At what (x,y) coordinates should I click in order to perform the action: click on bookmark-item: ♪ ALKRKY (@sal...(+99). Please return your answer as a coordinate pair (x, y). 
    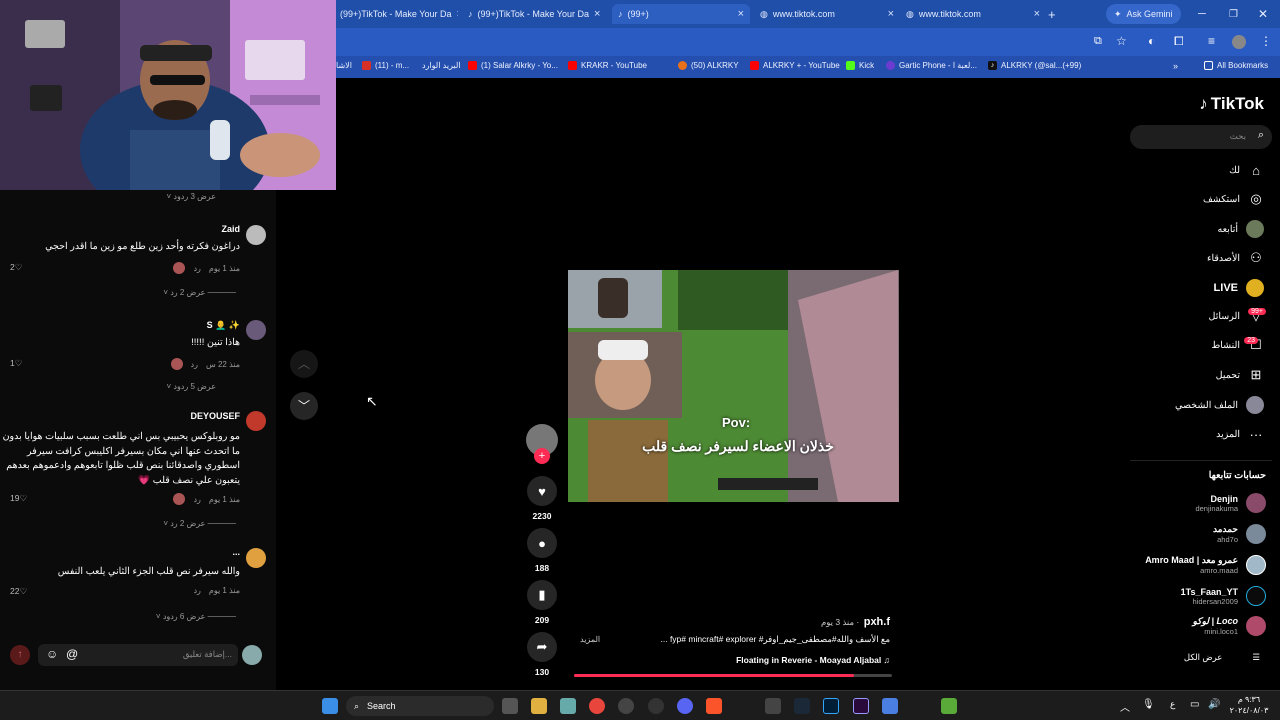
    Looking at the image, I should click on (1034, 65).